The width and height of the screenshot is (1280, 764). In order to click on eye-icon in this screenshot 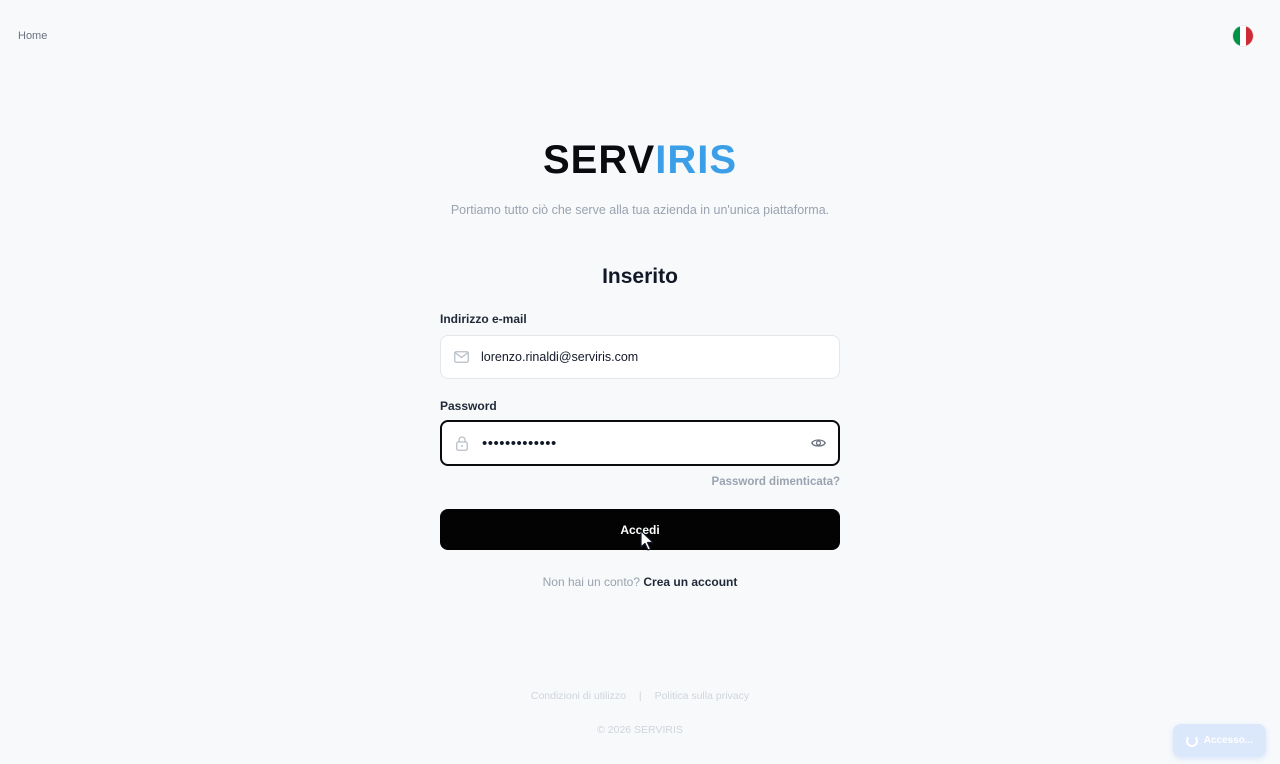, I will do `click(818, 443)`.